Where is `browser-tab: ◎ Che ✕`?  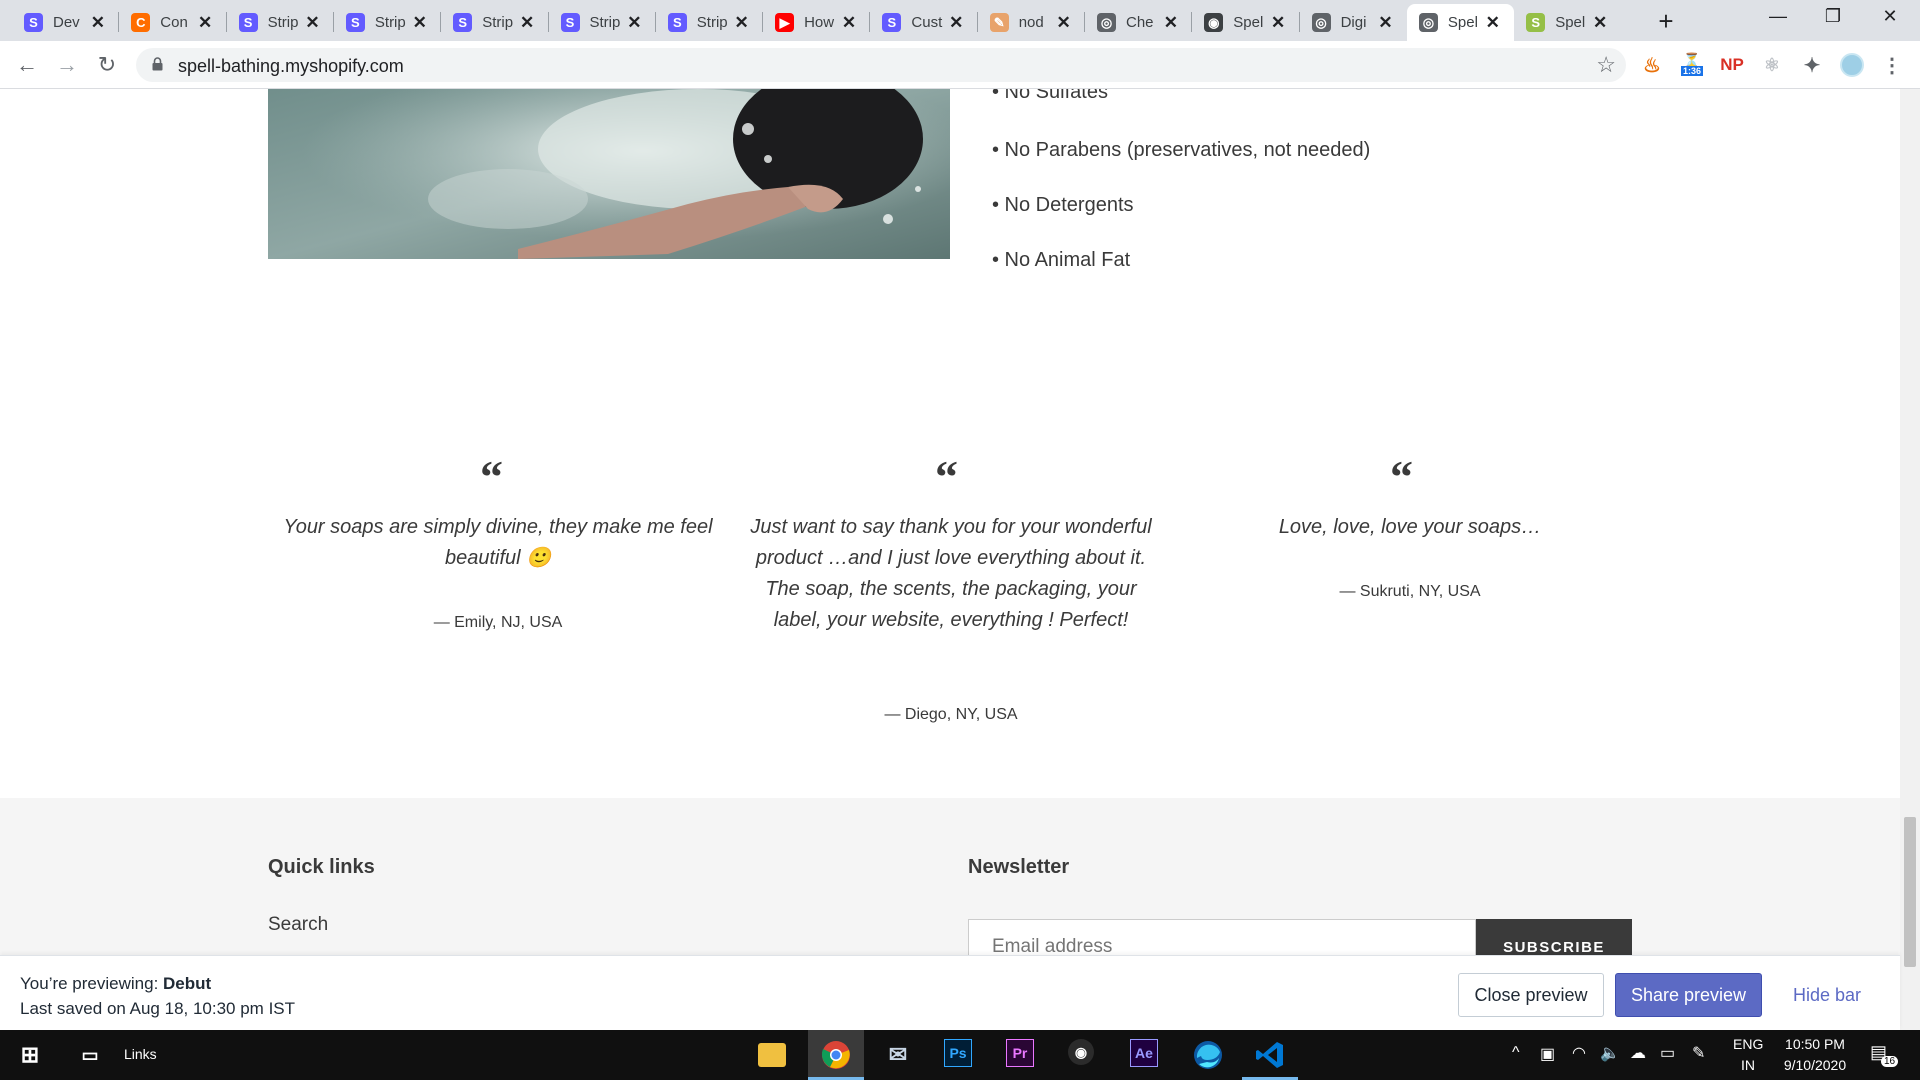 browser-tab: ◎ Che ✕ is located at coordinates (1138, 22).